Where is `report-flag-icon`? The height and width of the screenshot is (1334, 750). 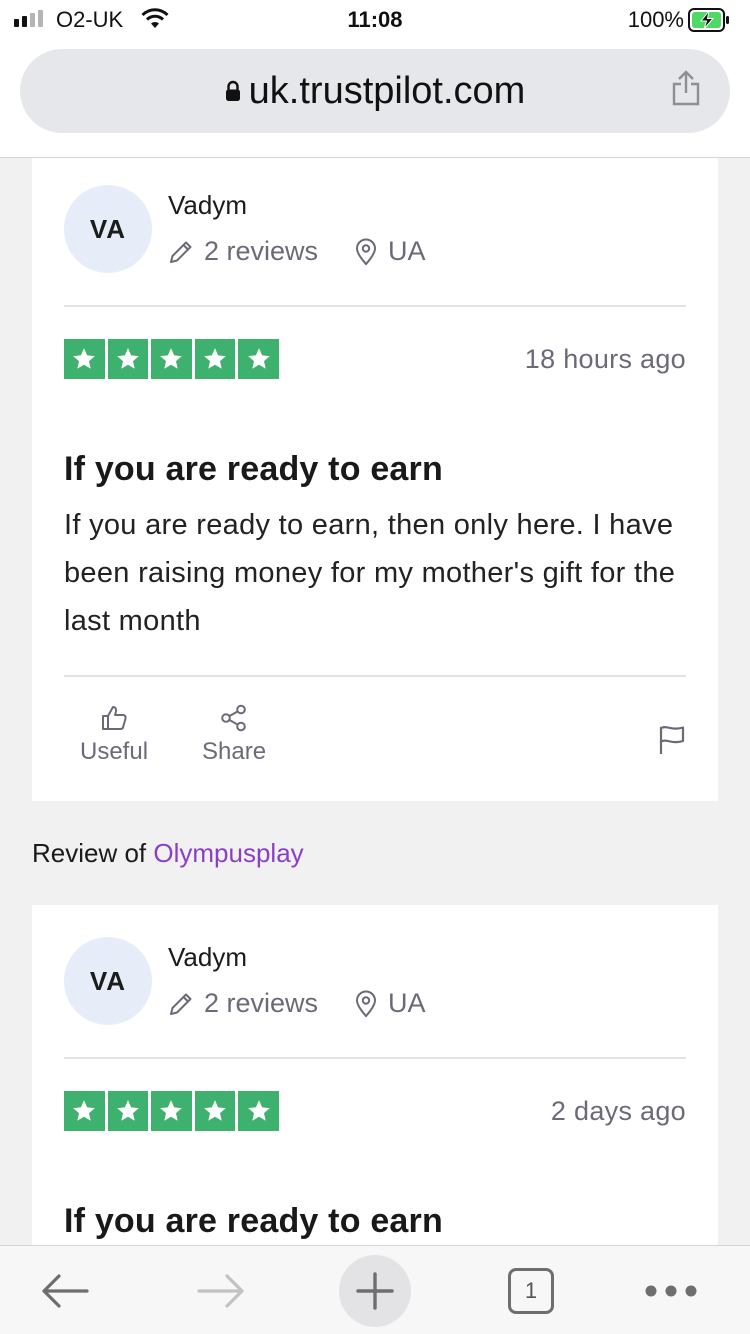
report-flag-icon is located at coordinates (672, 740).